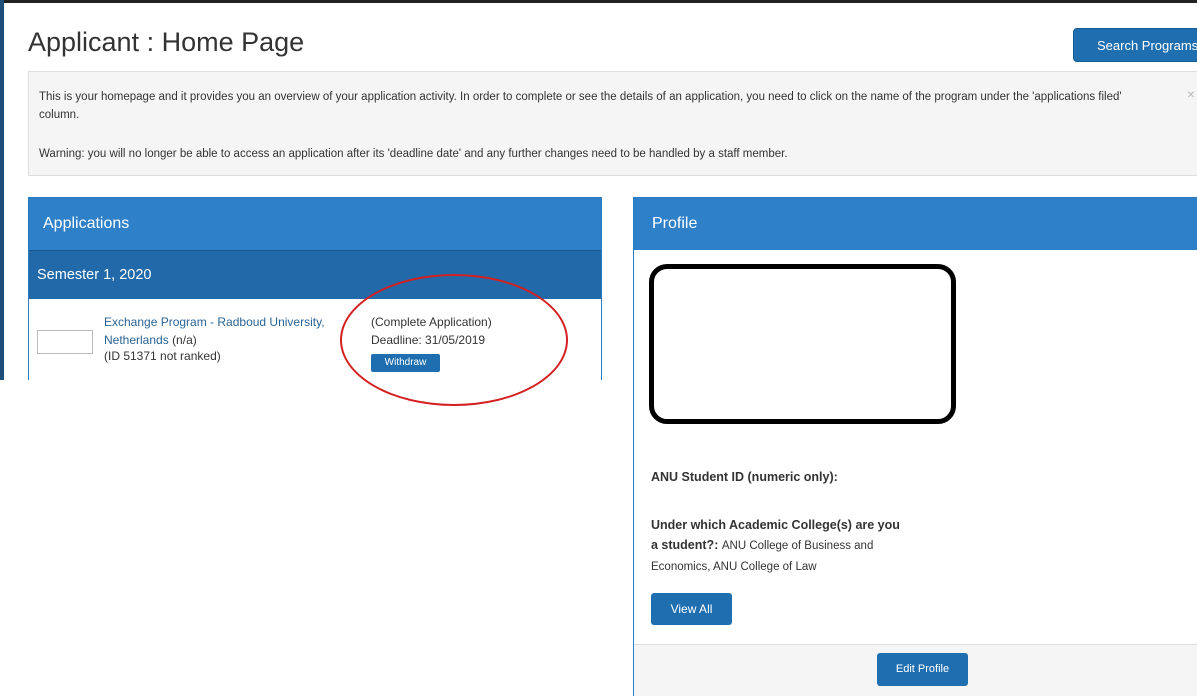 The image size is (1197, 696). I want to click on edit-profile-button: Edit Profile, so click(922, 669).